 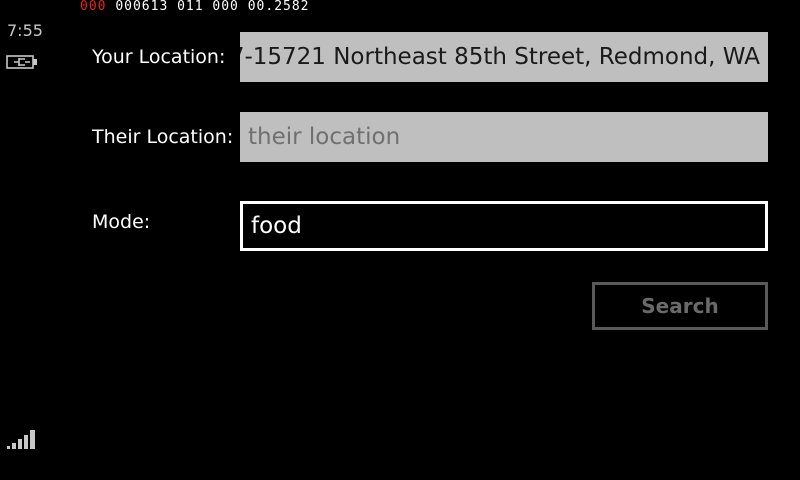 What do you see at coordinates (21, 439) in the screenshot?
I see `signal-strength-icon` at bounding box center [21, 439].